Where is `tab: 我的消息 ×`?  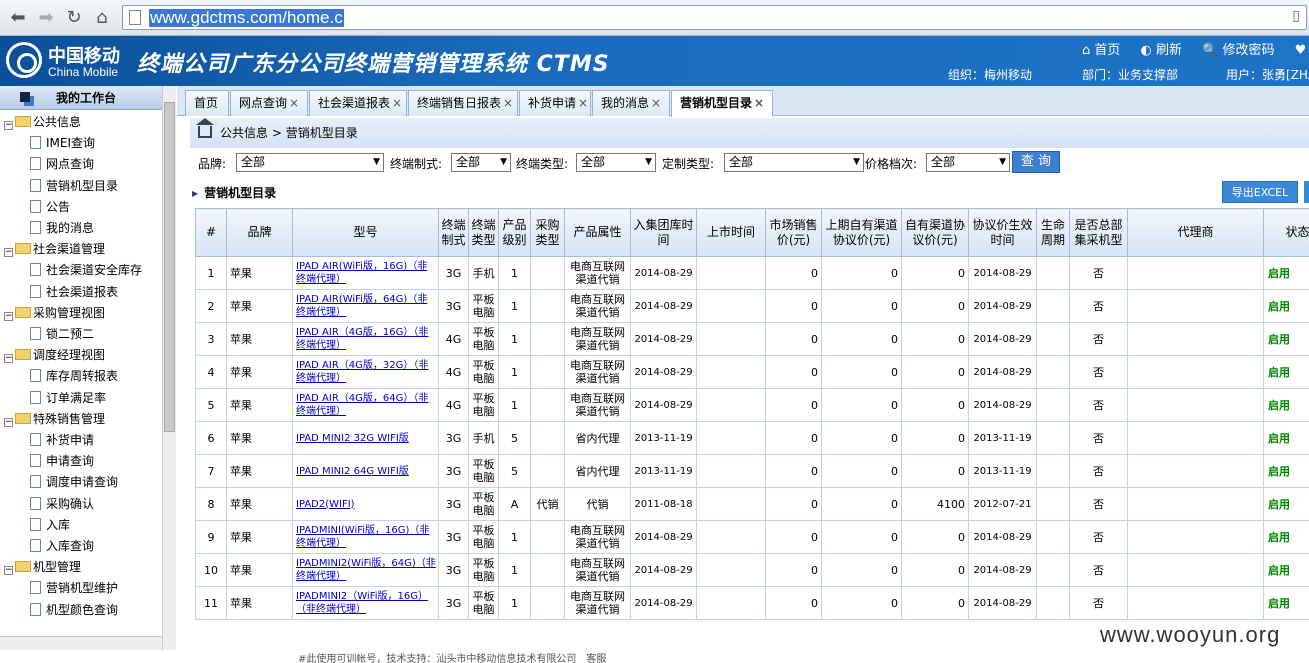 tab: 我的消息 × is located at coordinates (631, 103).